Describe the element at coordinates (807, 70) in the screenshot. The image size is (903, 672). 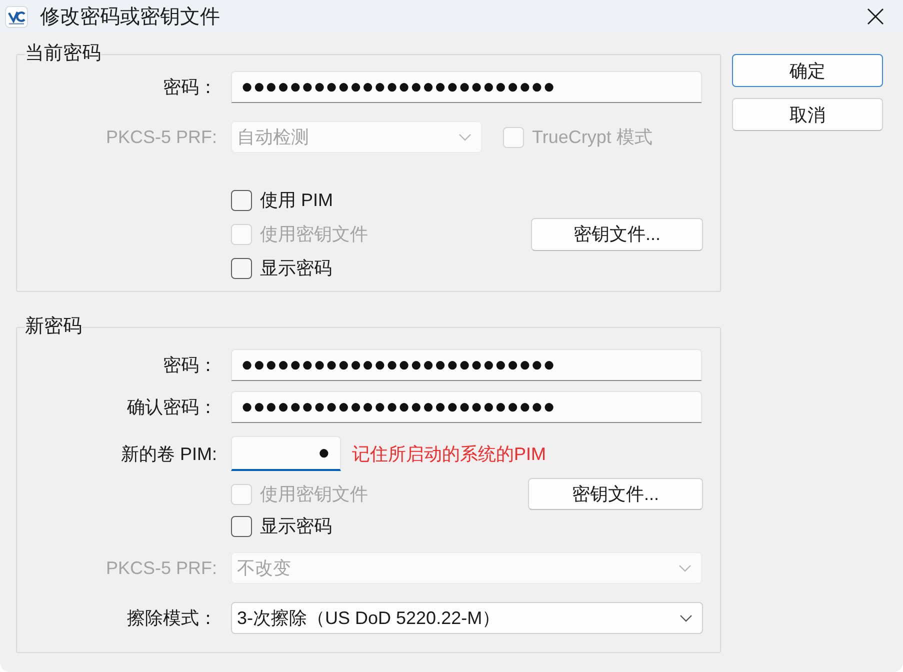
I see `ok-button: 确定` at that location.